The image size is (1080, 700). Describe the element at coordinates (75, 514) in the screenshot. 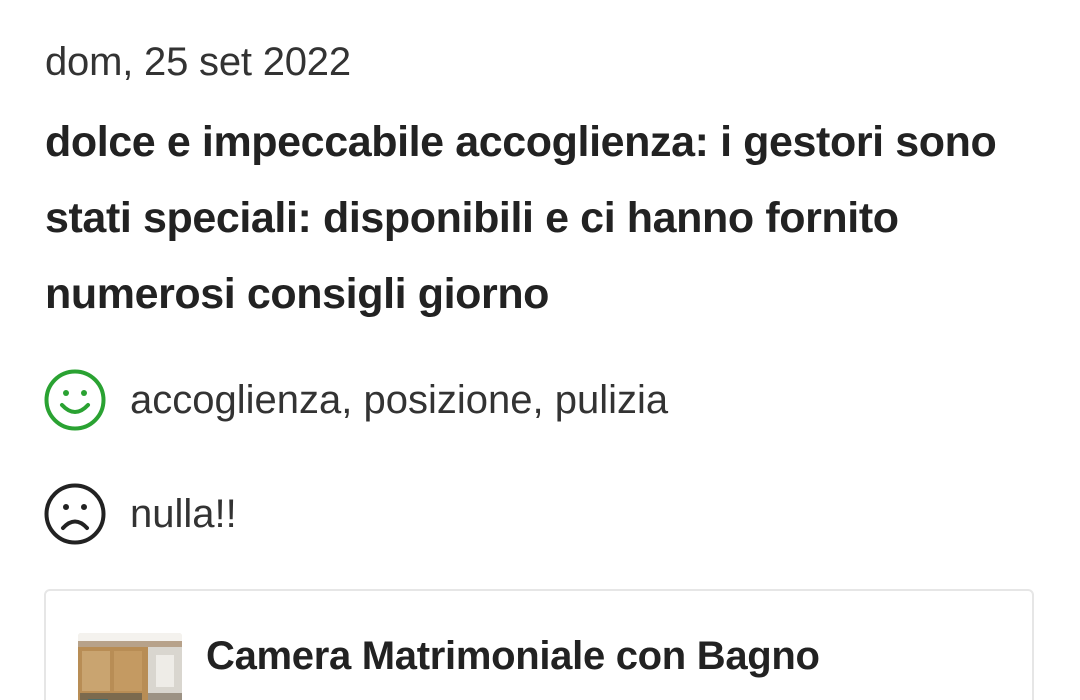

I see `sad-face-icon` at that location.